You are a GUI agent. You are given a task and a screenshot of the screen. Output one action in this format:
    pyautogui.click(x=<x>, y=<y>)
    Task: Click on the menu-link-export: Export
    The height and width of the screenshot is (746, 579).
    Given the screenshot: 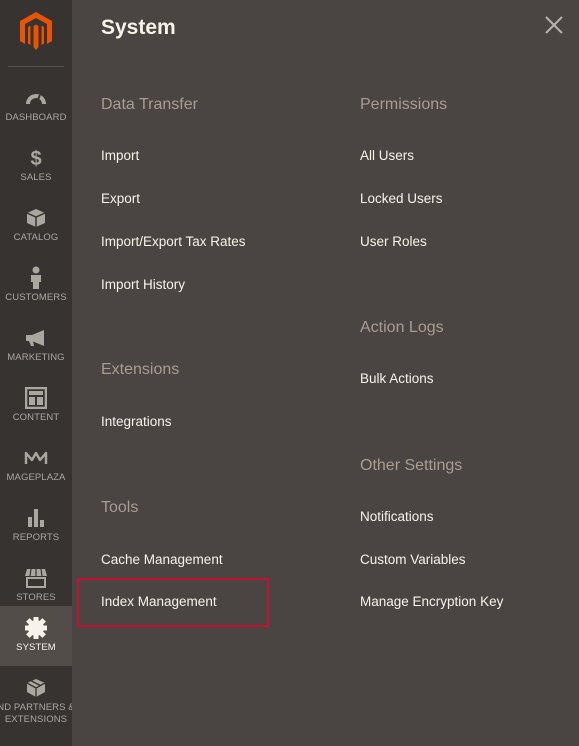 What is the action you would take?
    pyautogui.click(x=120, y=198)
    